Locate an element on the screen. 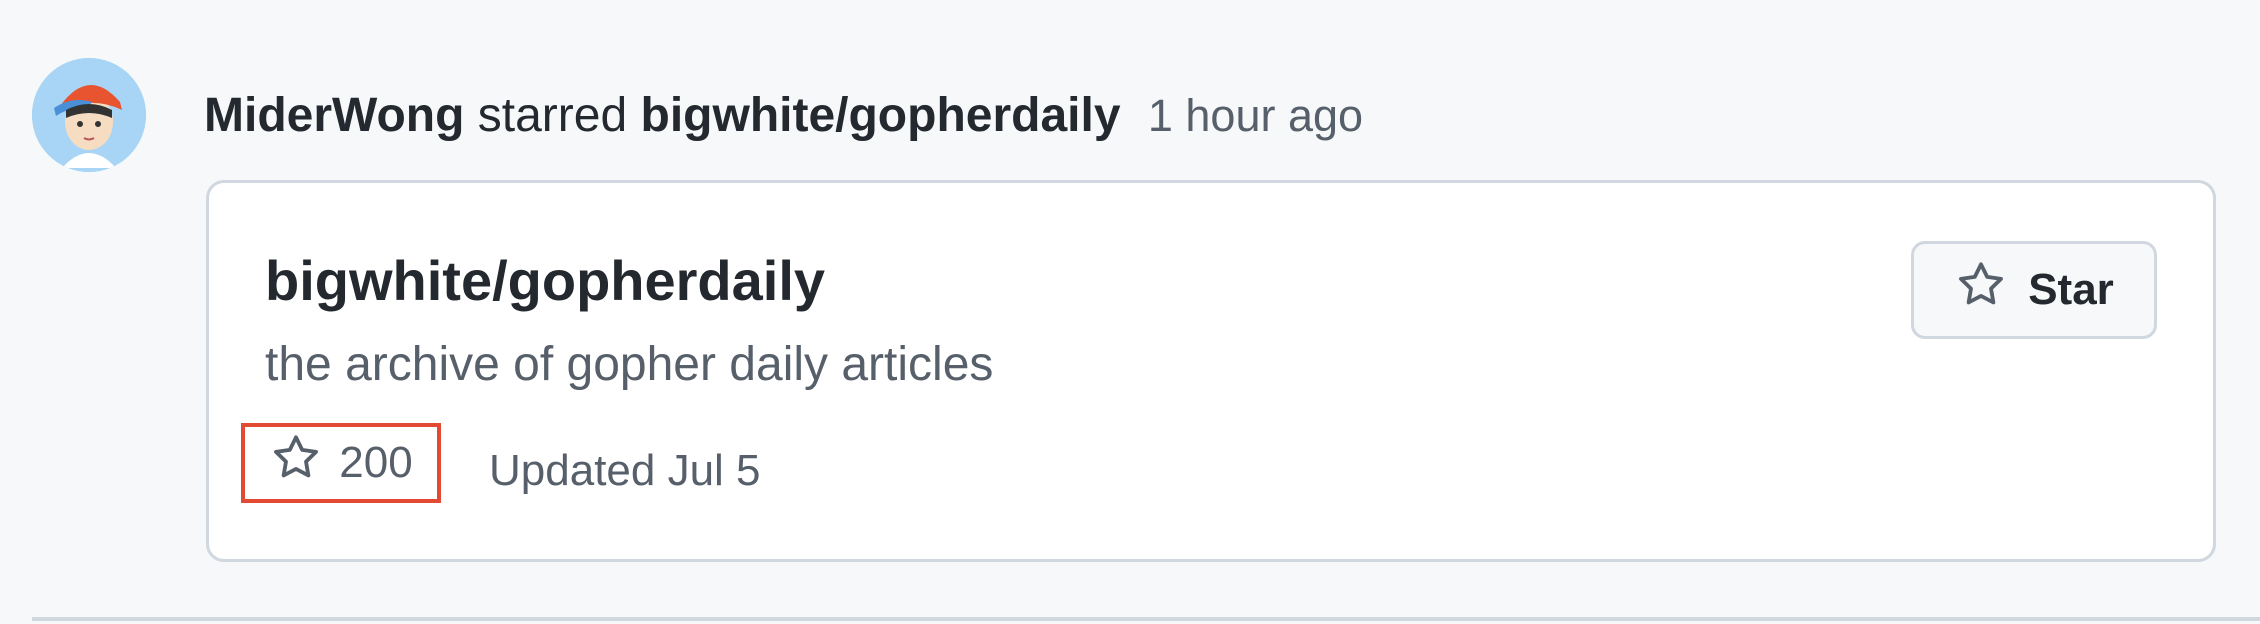 The image size is (2260, 624). star-button-label: Star is located at coordinates (2071, 289).